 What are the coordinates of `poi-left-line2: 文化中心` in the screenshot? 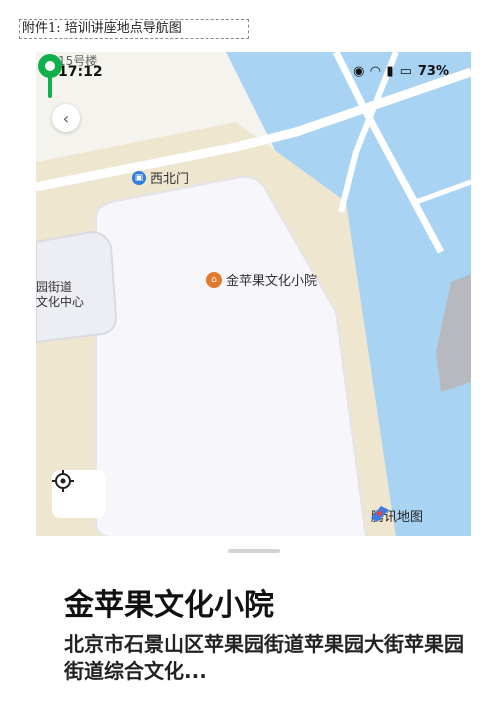 It's located at (60, 302).